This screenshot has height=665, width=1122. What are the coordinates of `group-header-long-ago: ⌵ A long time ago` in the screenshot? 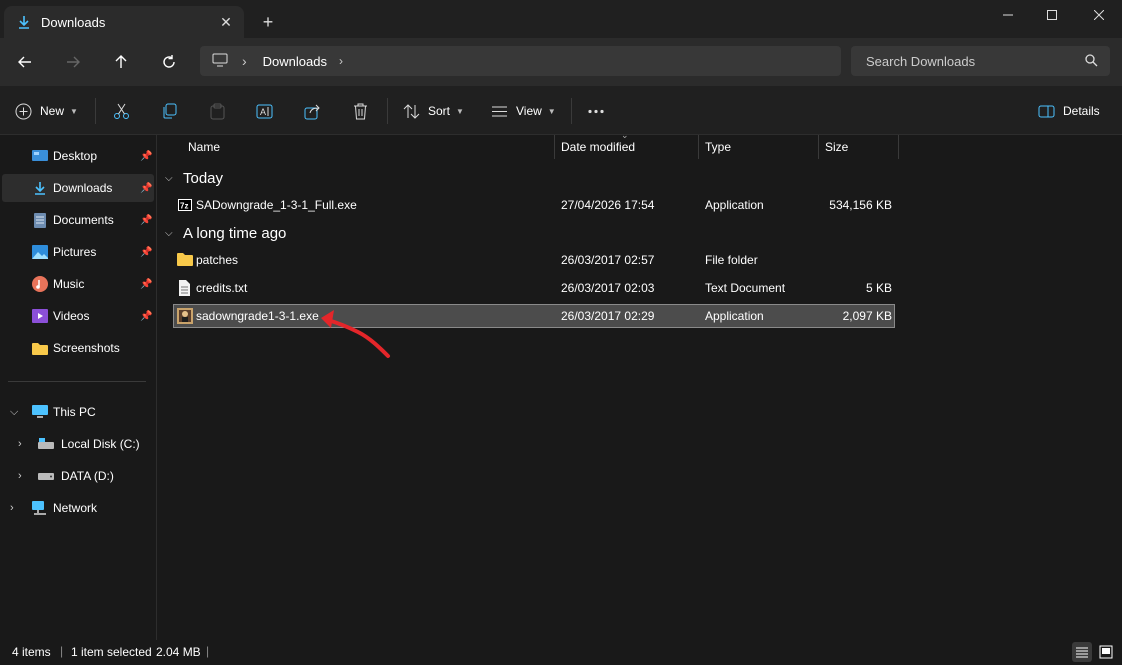 It's located at (225, 233).